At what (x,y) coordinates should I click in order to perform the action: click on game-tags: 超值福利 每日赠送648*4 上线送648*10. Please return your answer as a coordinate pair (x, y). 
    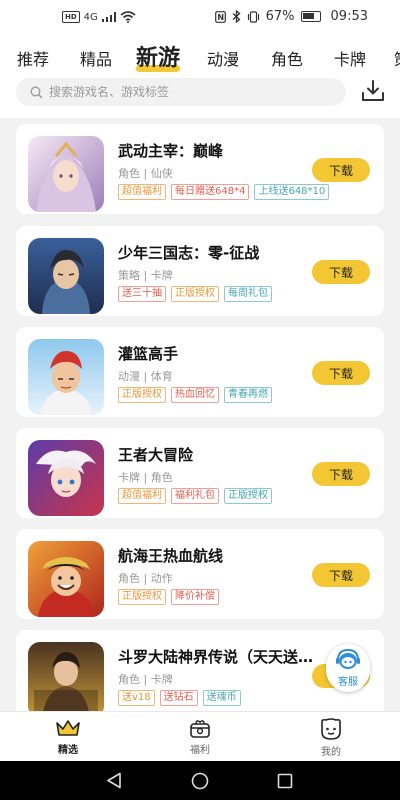
    Looking at the image, I should click on (224, 192).